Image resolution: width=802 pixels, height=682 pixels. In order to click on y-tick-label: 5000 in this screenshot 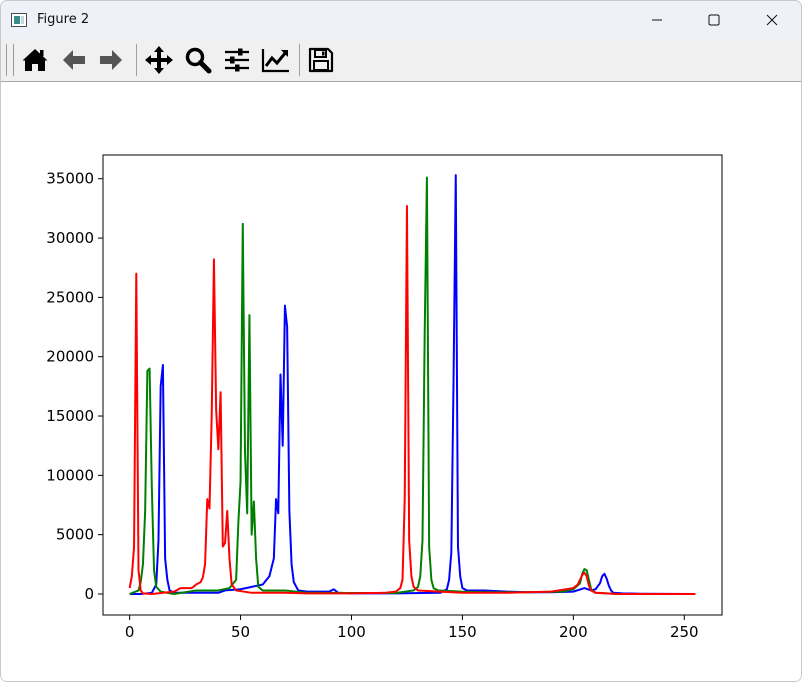, I will do `click(75, 535)`.